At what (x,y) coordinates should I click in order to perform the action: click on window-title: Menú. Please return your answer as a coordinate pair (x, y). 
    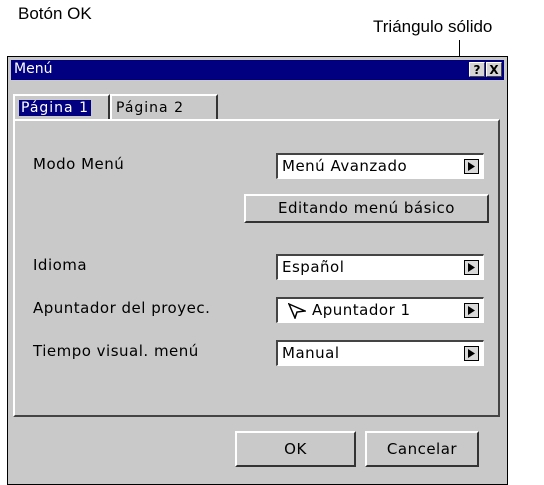
    Looking at the image, I should click on (33, 69).